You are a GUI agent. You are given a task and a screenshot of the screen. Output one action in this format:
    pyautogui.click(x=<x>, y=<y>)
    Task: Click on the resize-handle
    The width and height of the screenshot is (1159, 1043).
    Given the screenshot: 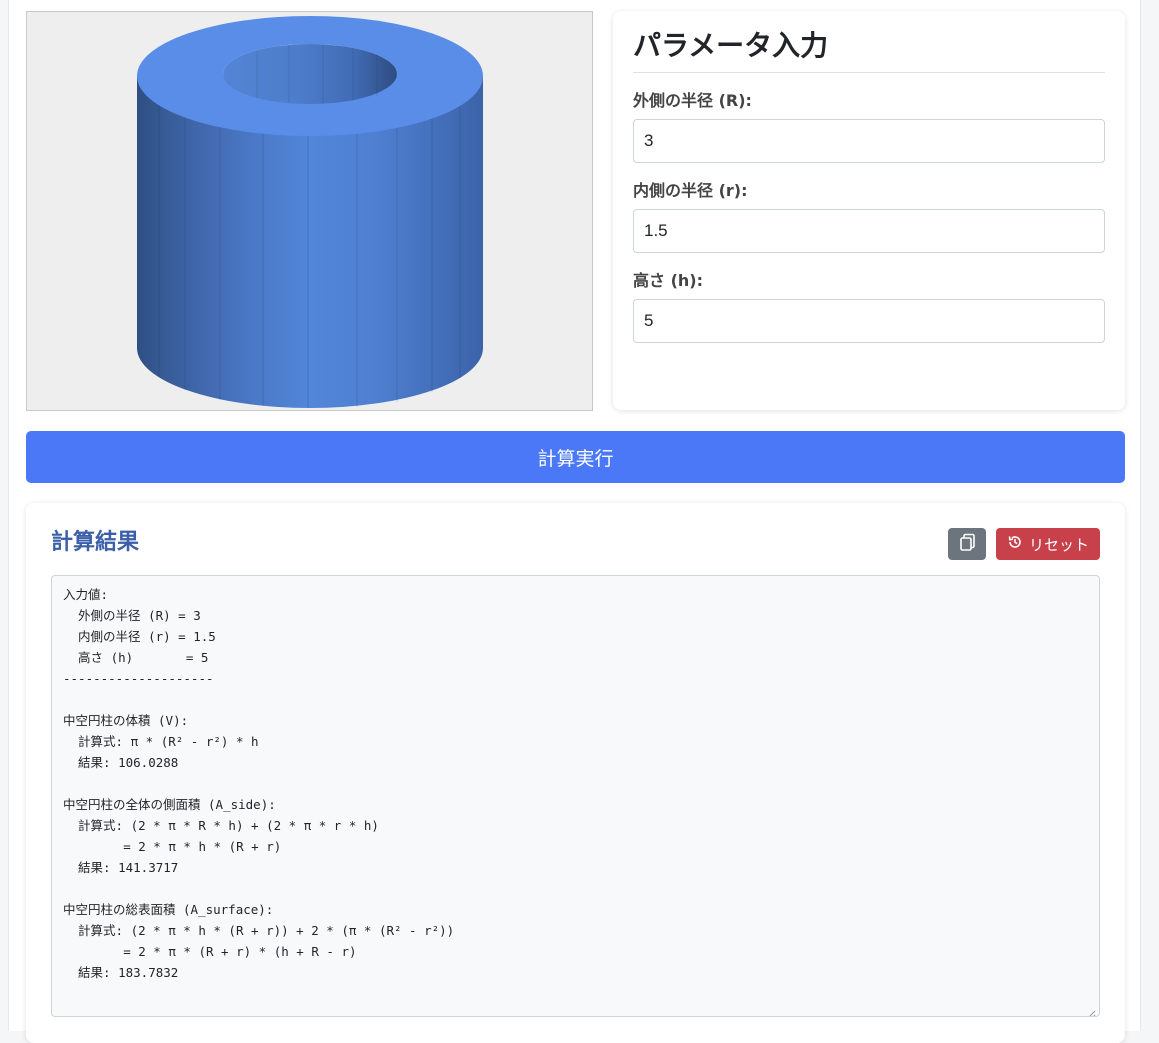 What is the action you would take?
    pyautogui.click(x=1091, y=1010)
    